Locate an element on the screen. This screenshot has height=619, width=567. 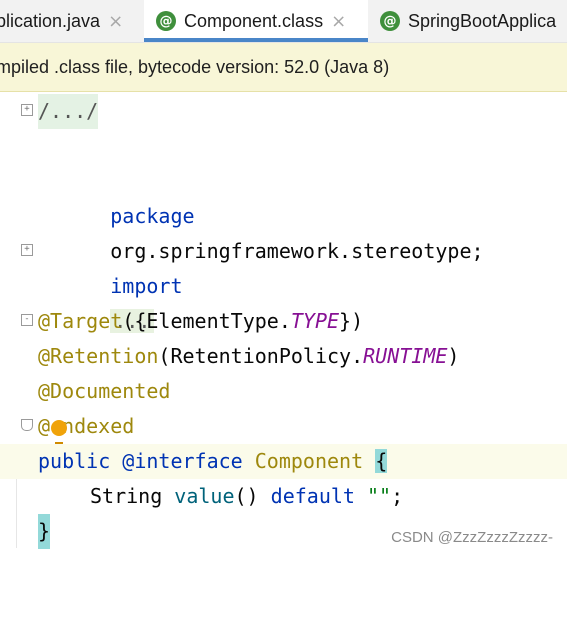
string-type: String is located at coordinates (126, 496).